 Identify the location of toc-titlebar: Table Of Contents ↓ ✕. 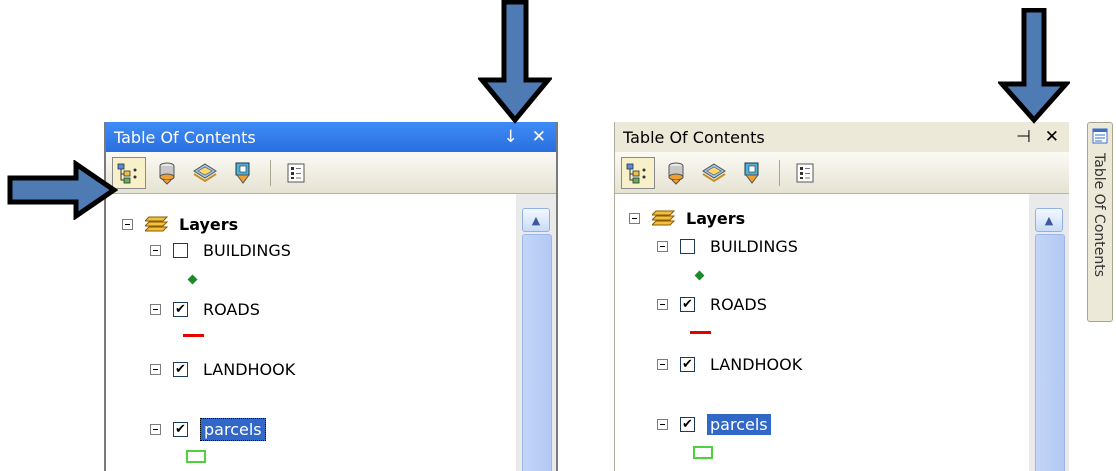
(331, 137).